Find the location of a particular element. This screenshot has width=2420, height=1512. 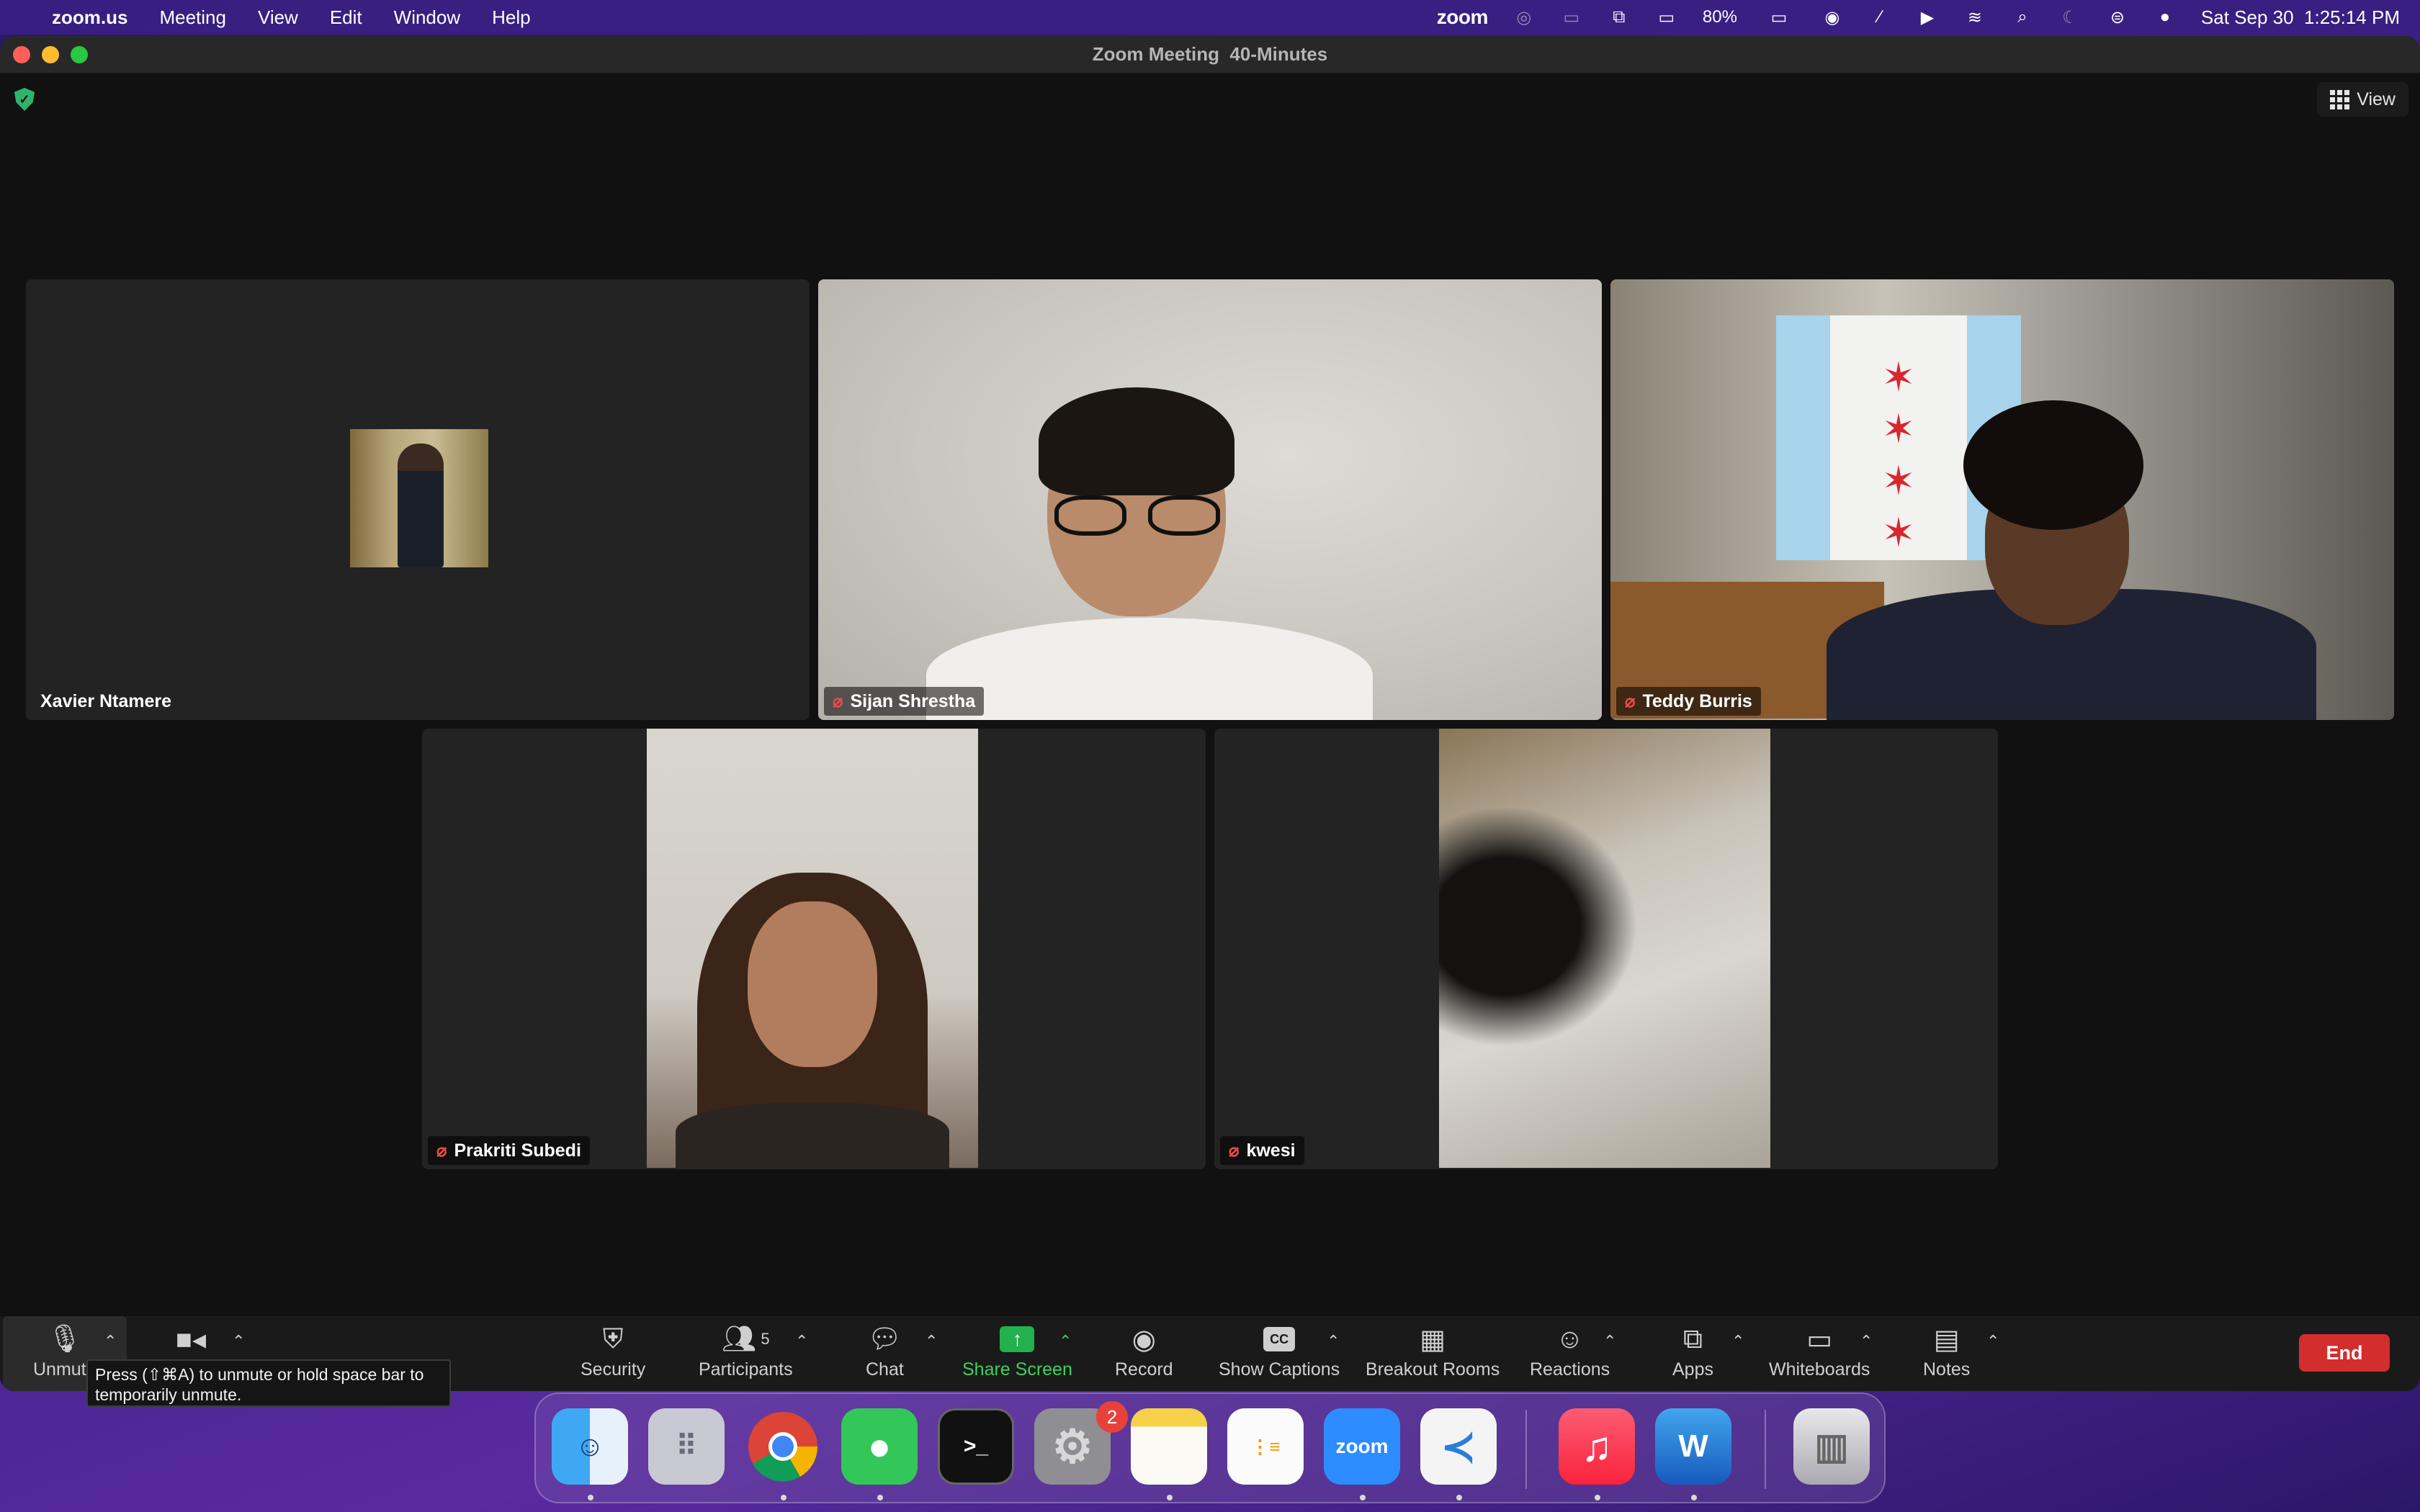

fullscreen-window-button is located at coordinates (79, 54).